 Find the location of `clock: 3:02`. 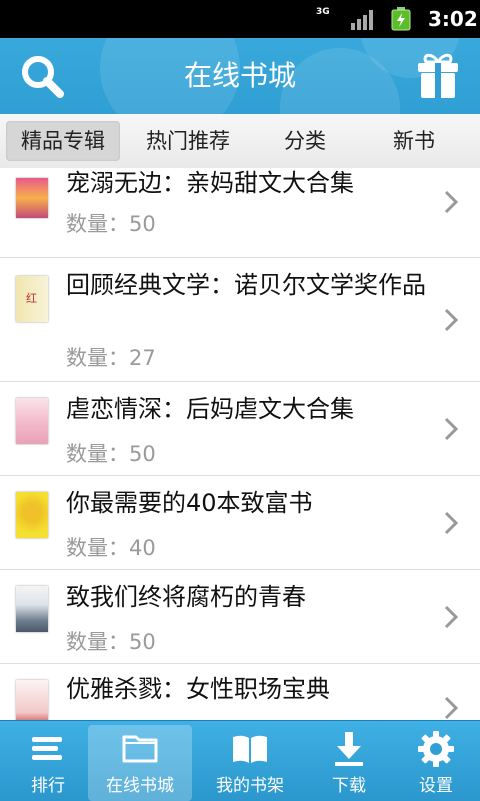

clock: 3:02 is located at coordinates (453, 19).